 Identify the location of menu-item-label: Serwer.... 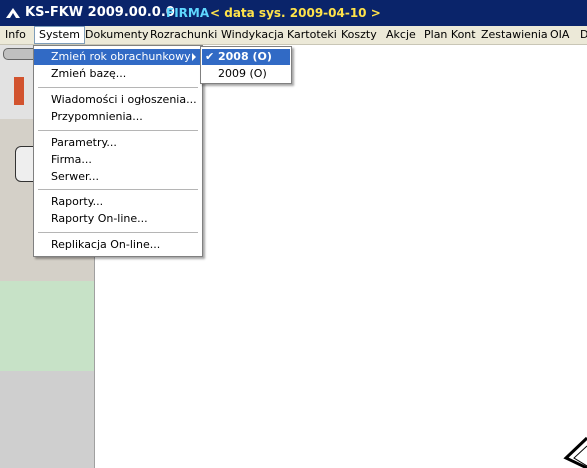
(75, 176).